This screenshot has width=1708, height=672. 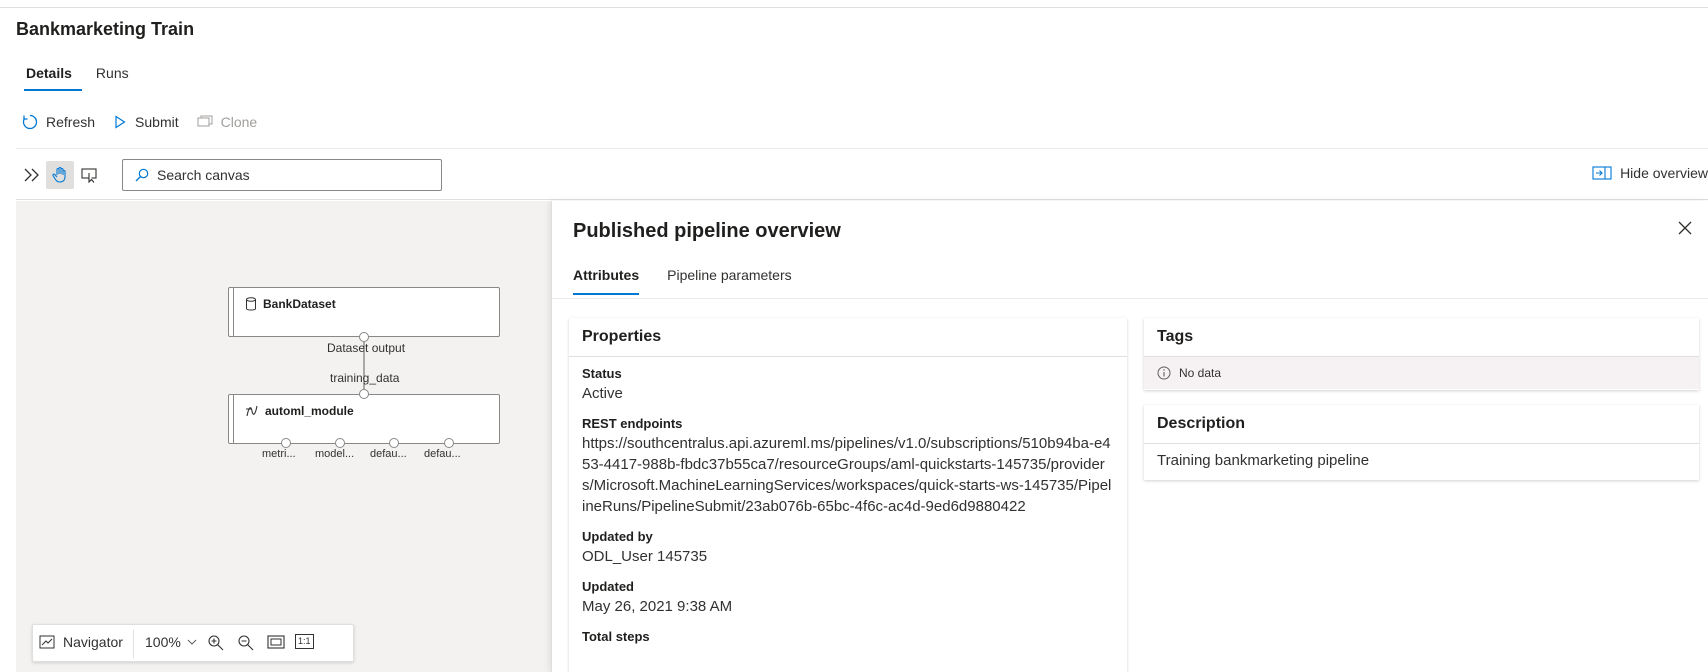 What do you see at coordinates (1602, 173) in the screenshot?
I see `panel-collapse-icon` at bounding box center [1602, 173].